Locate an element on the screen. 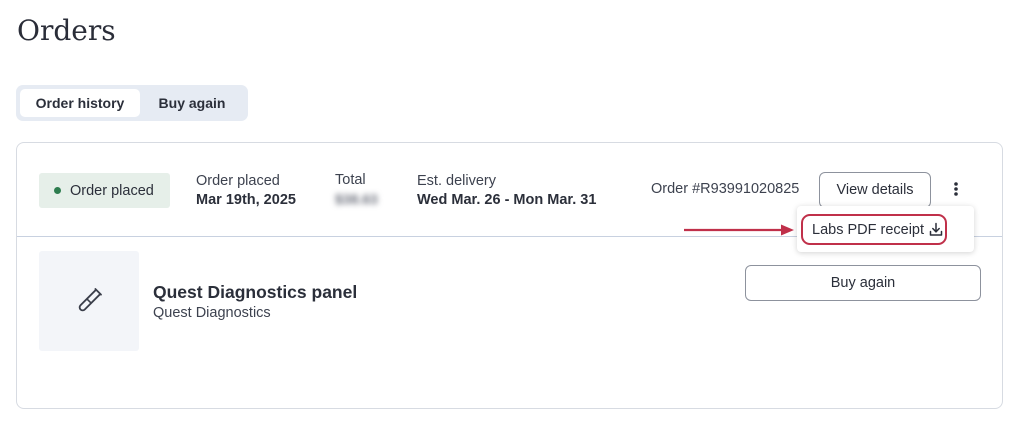  status-badge: Order placed is located at coordinates (104, 190).